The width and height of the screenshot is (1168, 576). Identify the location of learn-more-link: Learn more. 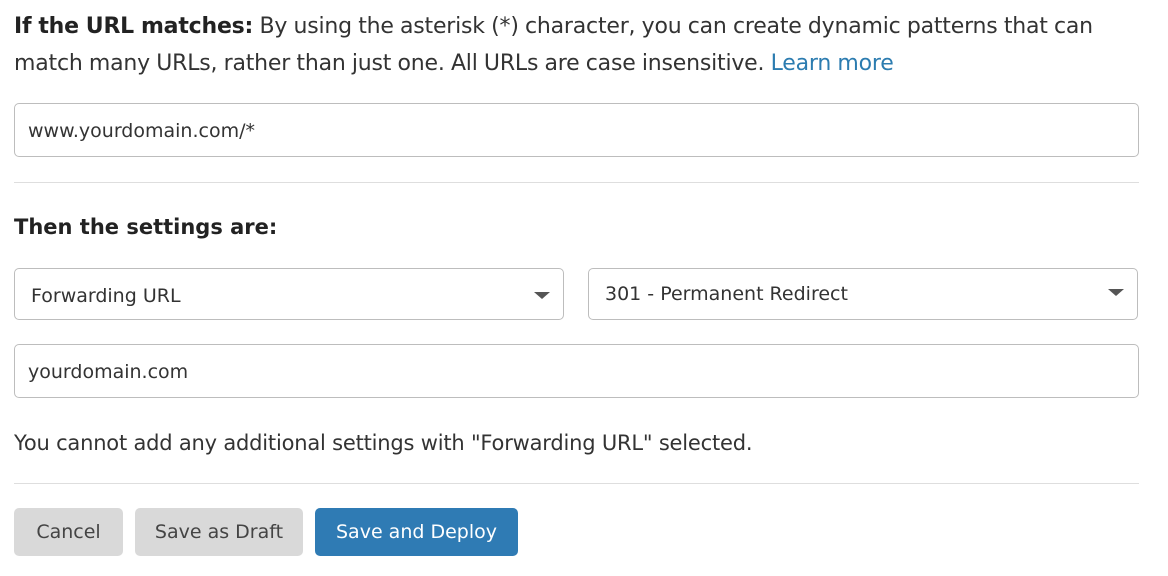
(832, 63).